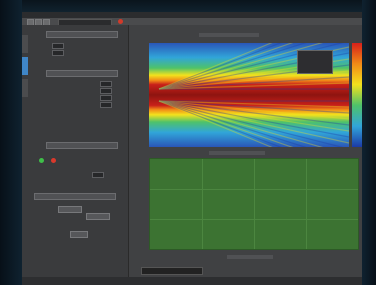 The width and height of the screenshot is (376, 285). I want to click on toolbar, so click(192, 22).